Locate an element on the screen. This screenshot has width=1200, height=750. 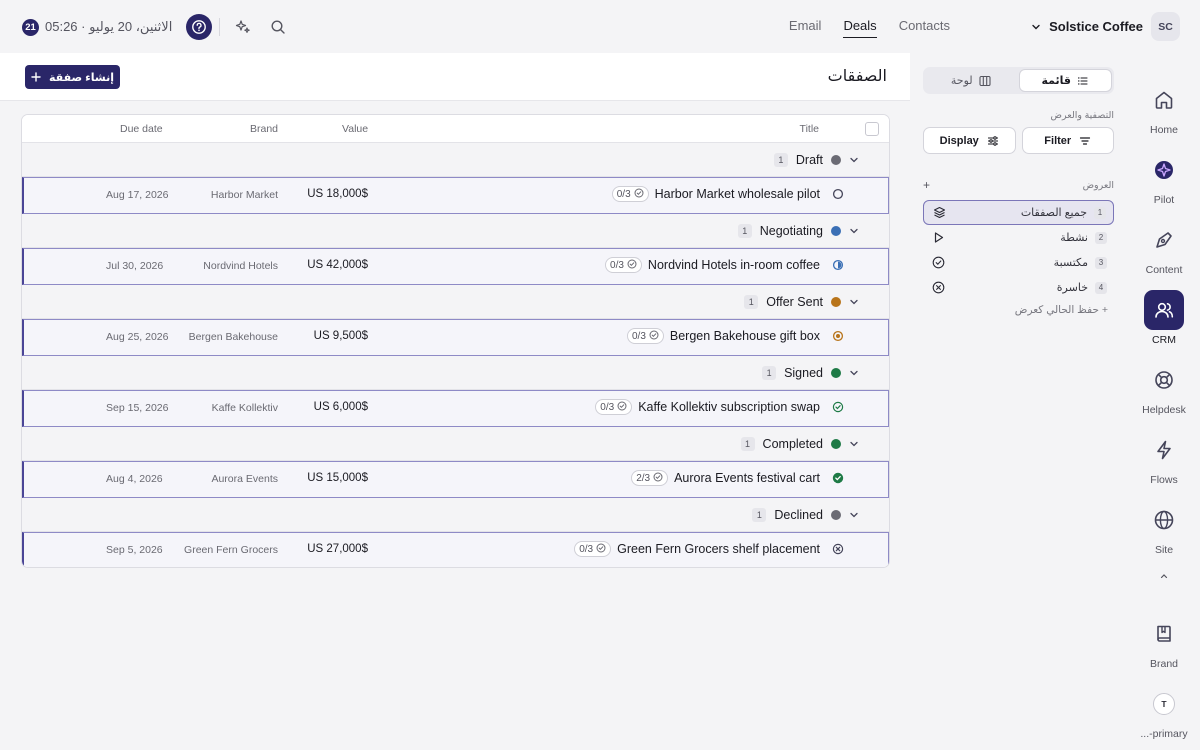
rail-label: ...-primary is located at coordinates (1164, 734).